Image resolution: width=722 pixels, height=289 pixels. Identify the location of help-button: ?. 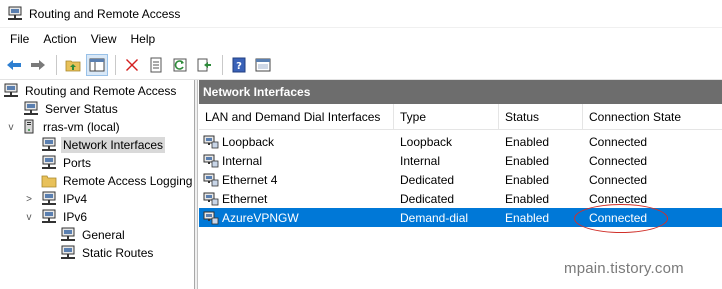
(239, 65).